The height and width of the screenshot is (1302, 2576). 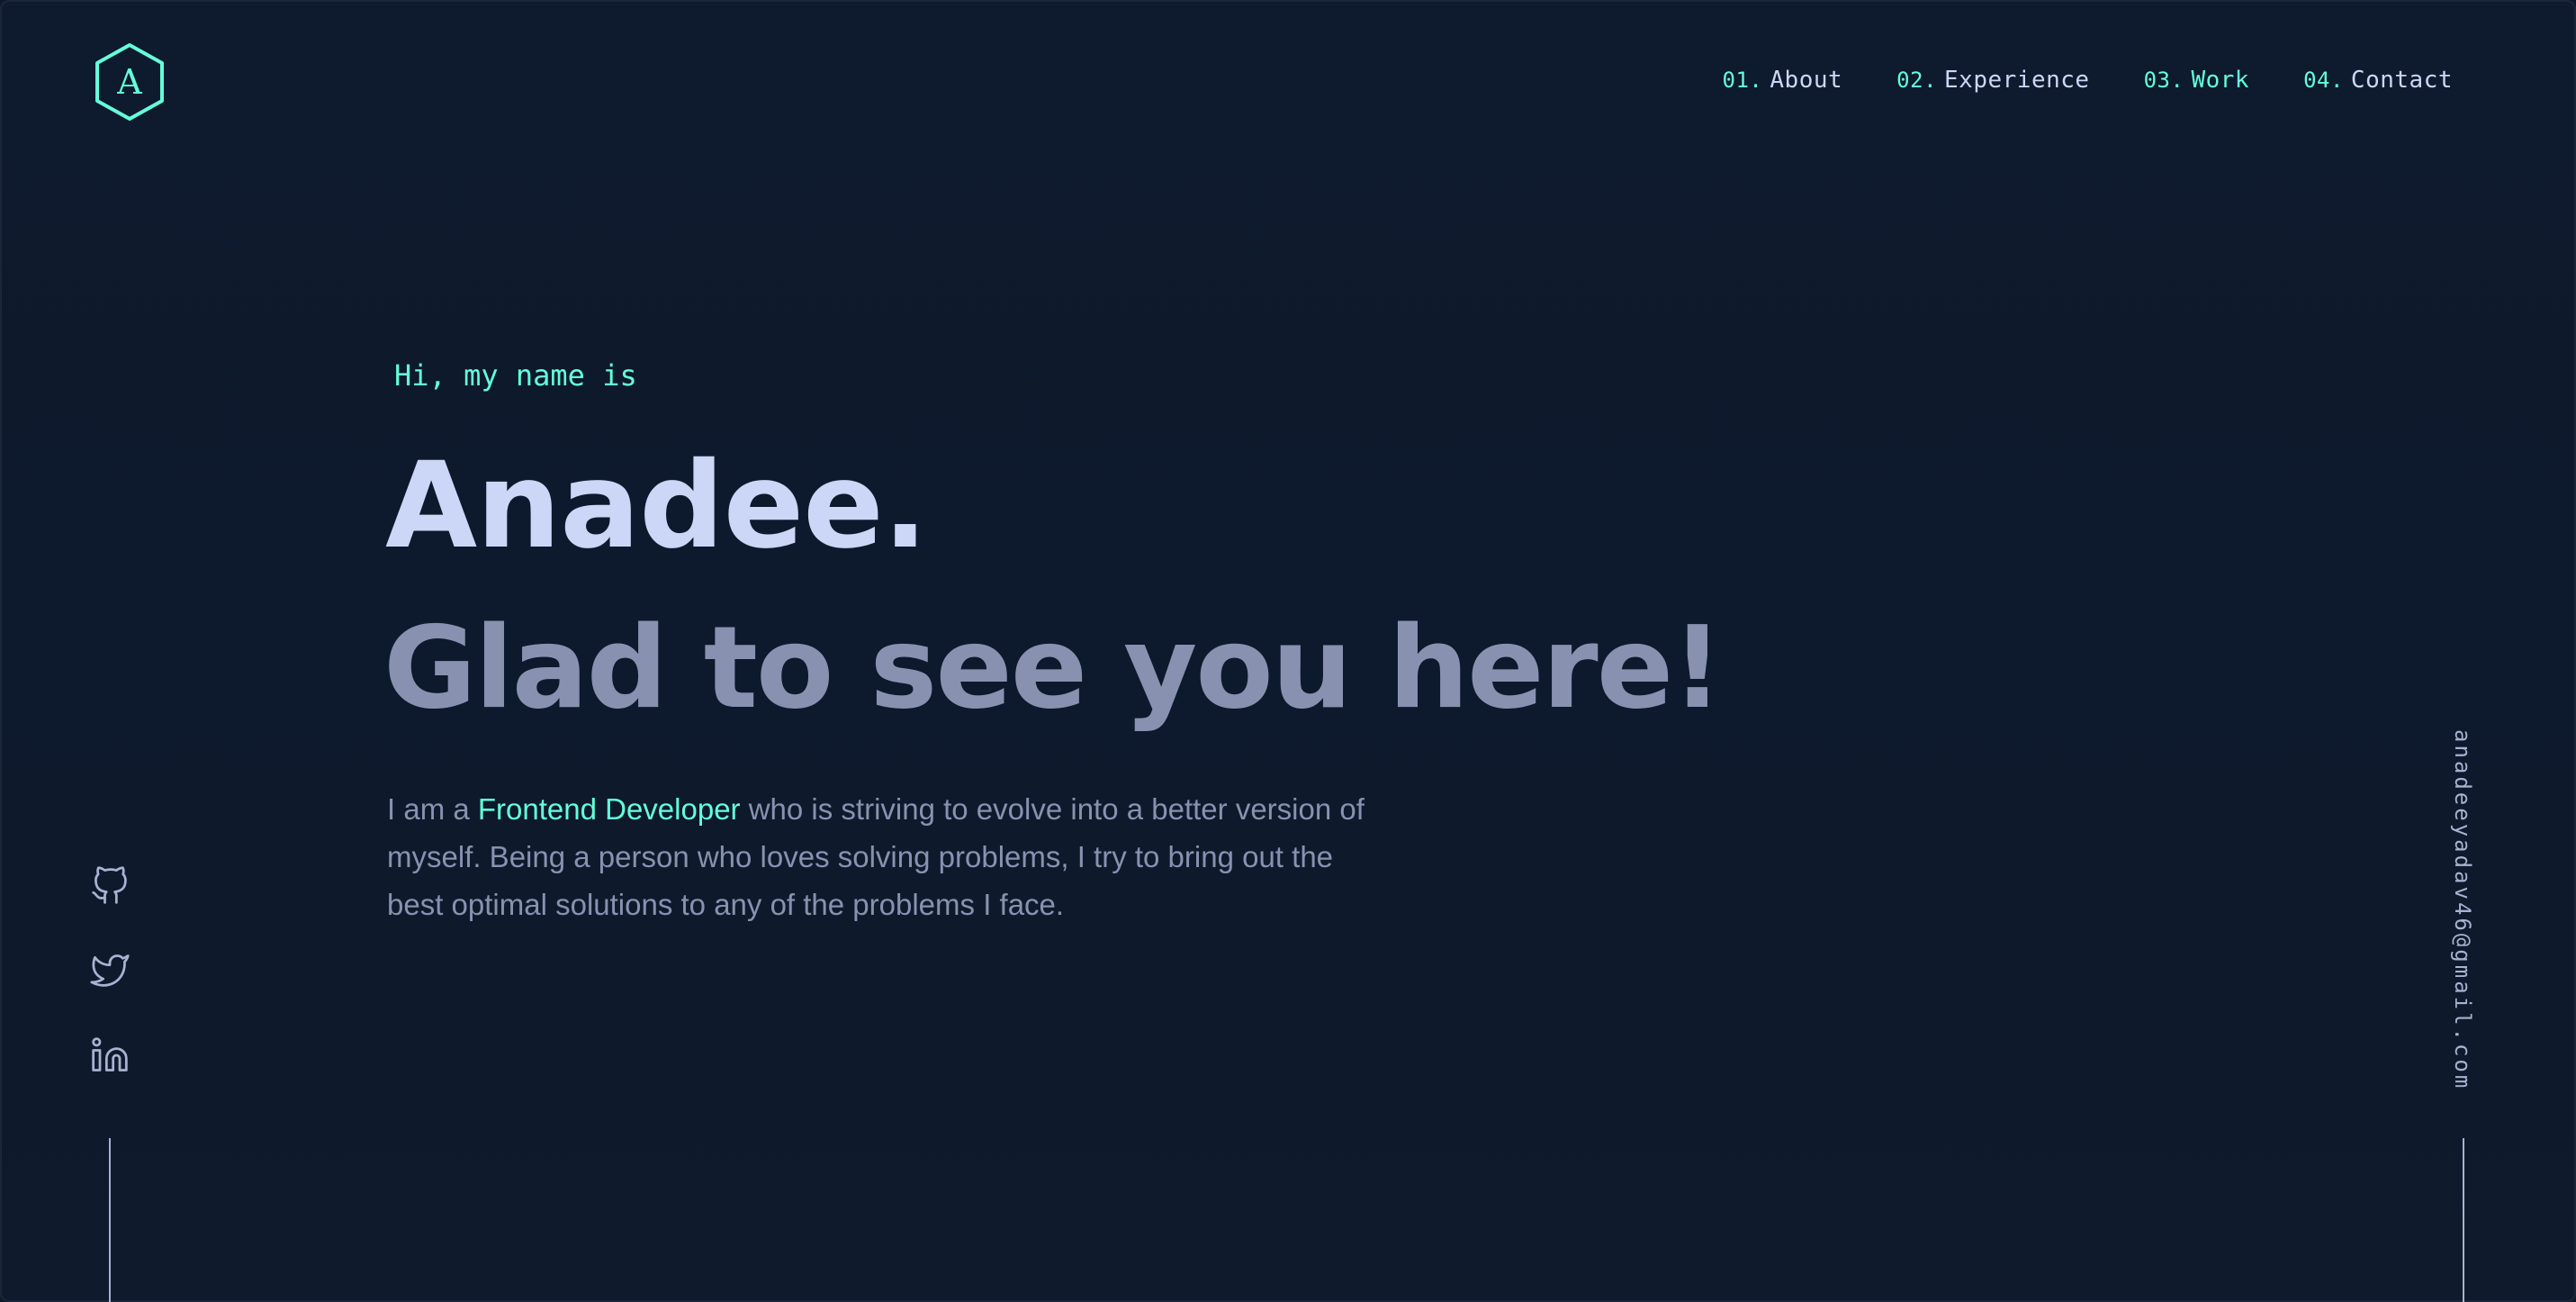 I want to click on nav-item-label: About, so click(x=1806, y=80).